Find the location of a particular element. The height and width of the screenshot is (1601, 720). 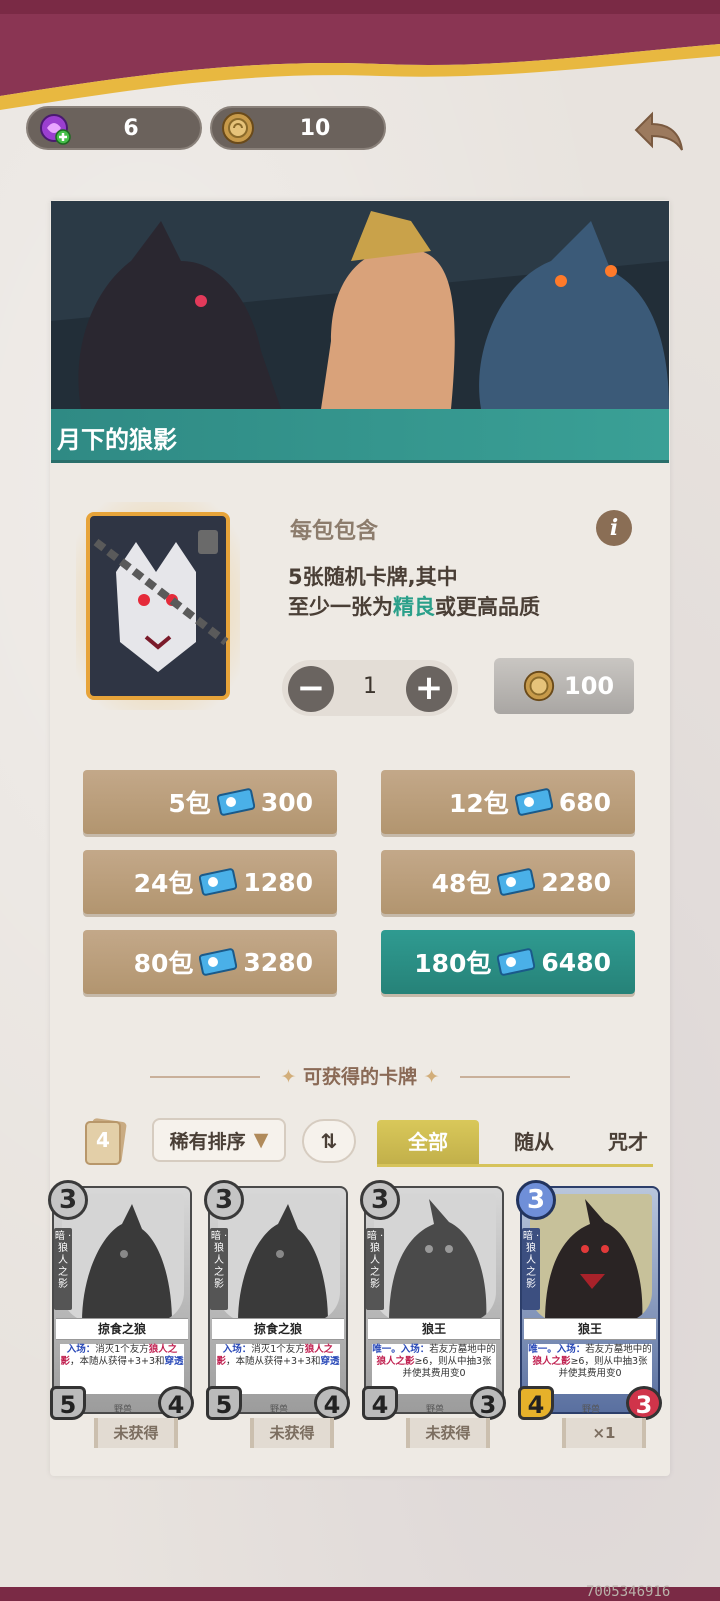

tab-minions-label: 随从 is located at coordinates (534, 1142).